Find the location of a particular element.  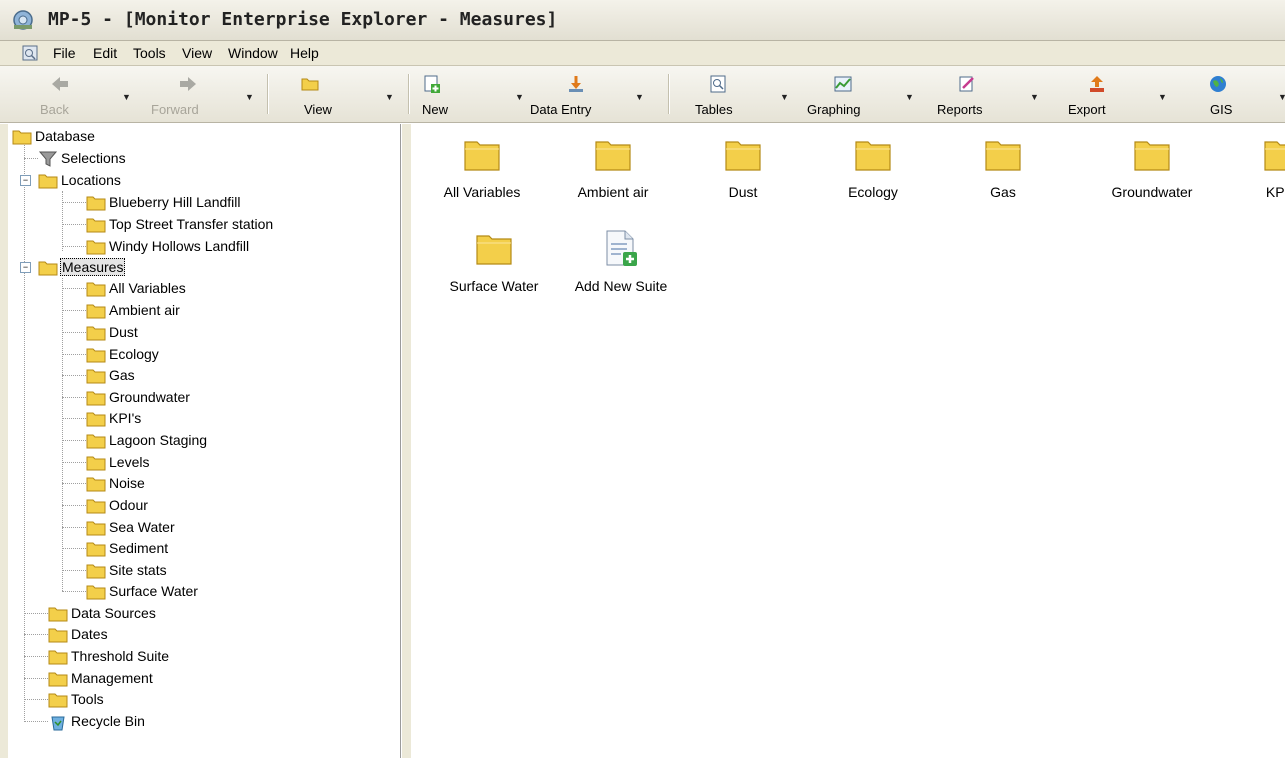

tree-item-measure: Sea Water is located at coordinates (236, 528).